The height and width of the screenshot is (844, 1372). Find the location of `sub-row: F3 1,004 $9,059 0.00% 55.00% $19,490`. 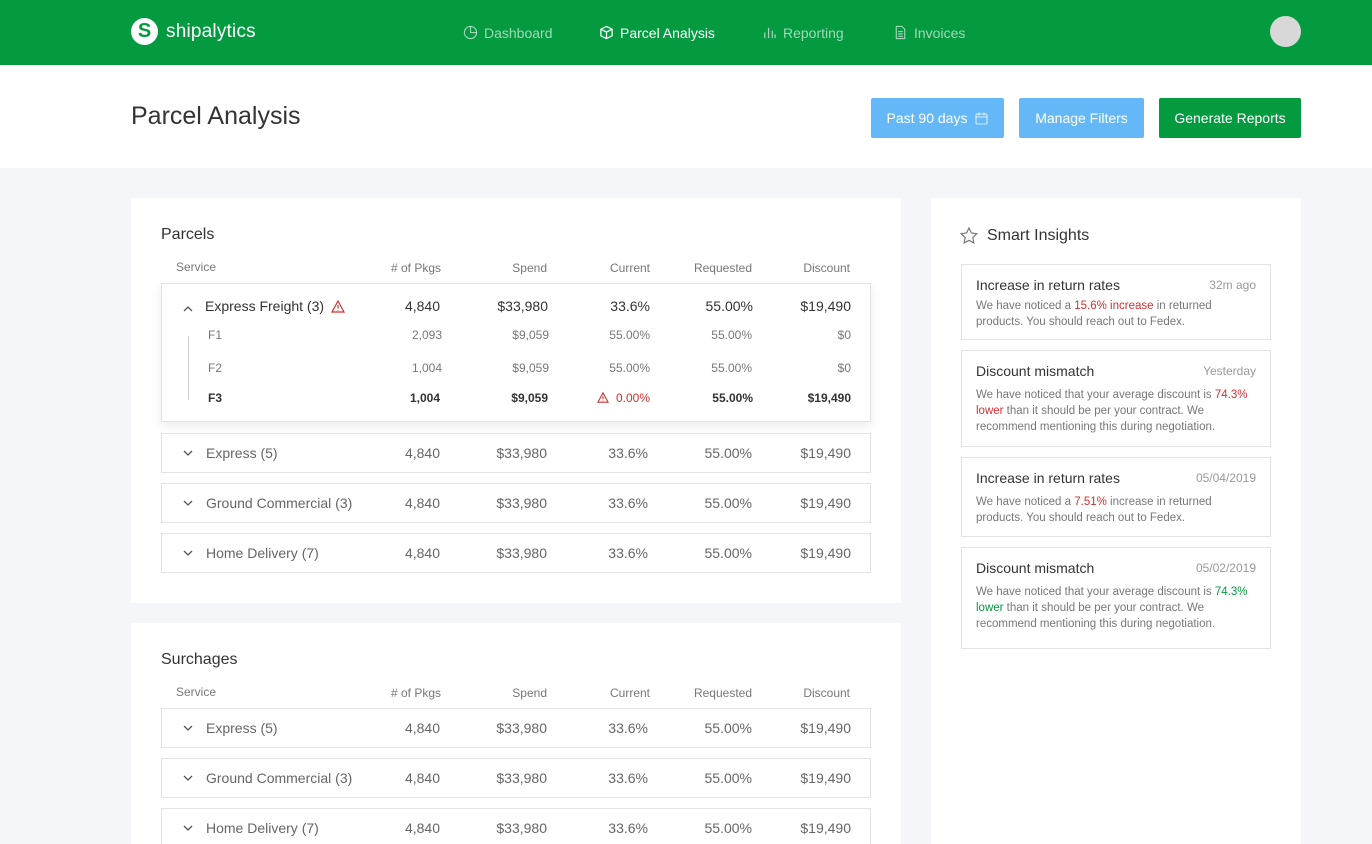

sub-row: F3 1,004 $9,059 0.00% 55.00% $19,490 is located at coordinates (516, 401).